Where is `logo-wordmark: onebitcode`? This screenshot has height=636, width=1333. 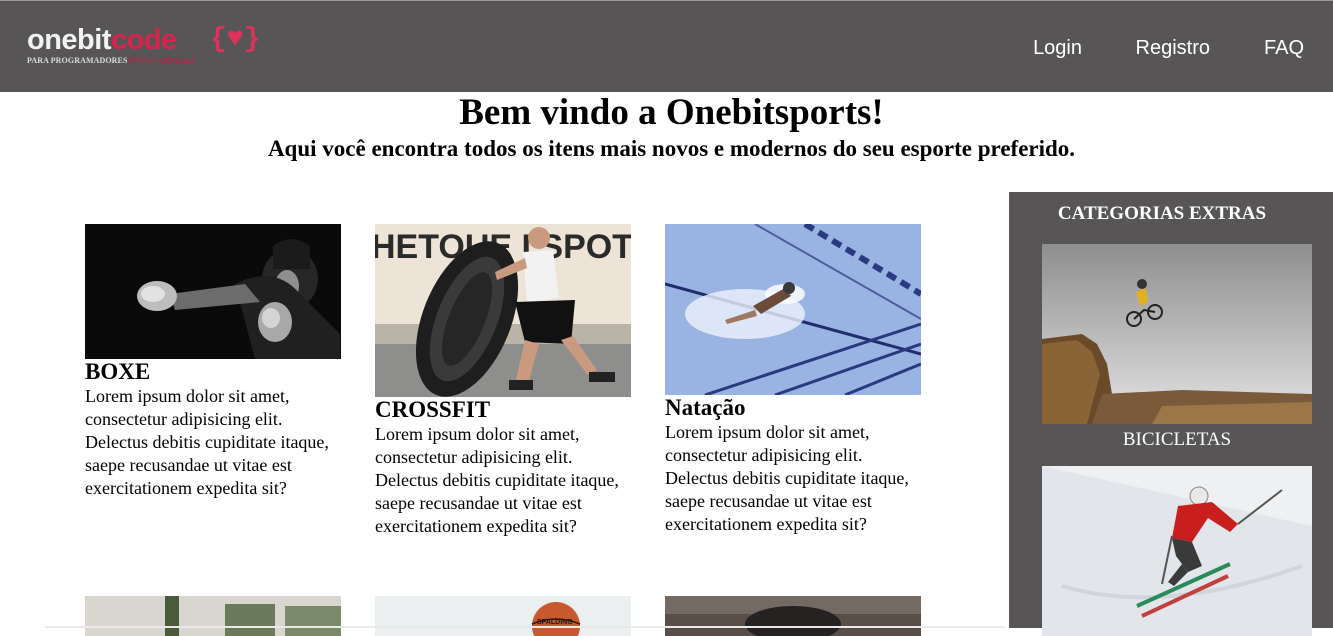
logo-wordmark: onebitcode is located at coordinates (102, 40).